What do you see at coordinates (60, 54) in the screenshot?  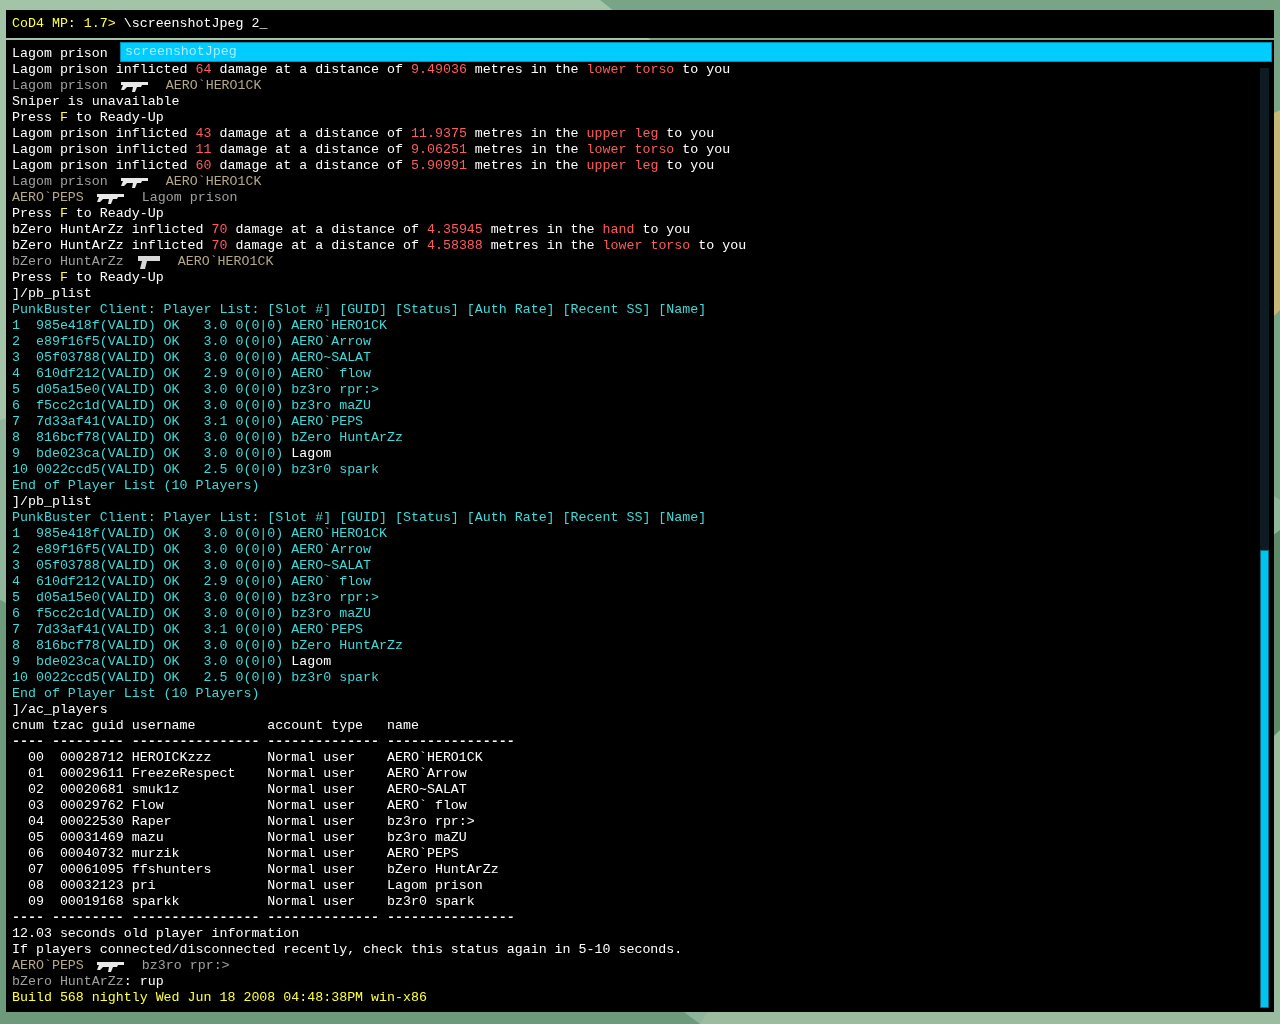 I see `console-line: Lagom prison` at bounding box center [60, 54].